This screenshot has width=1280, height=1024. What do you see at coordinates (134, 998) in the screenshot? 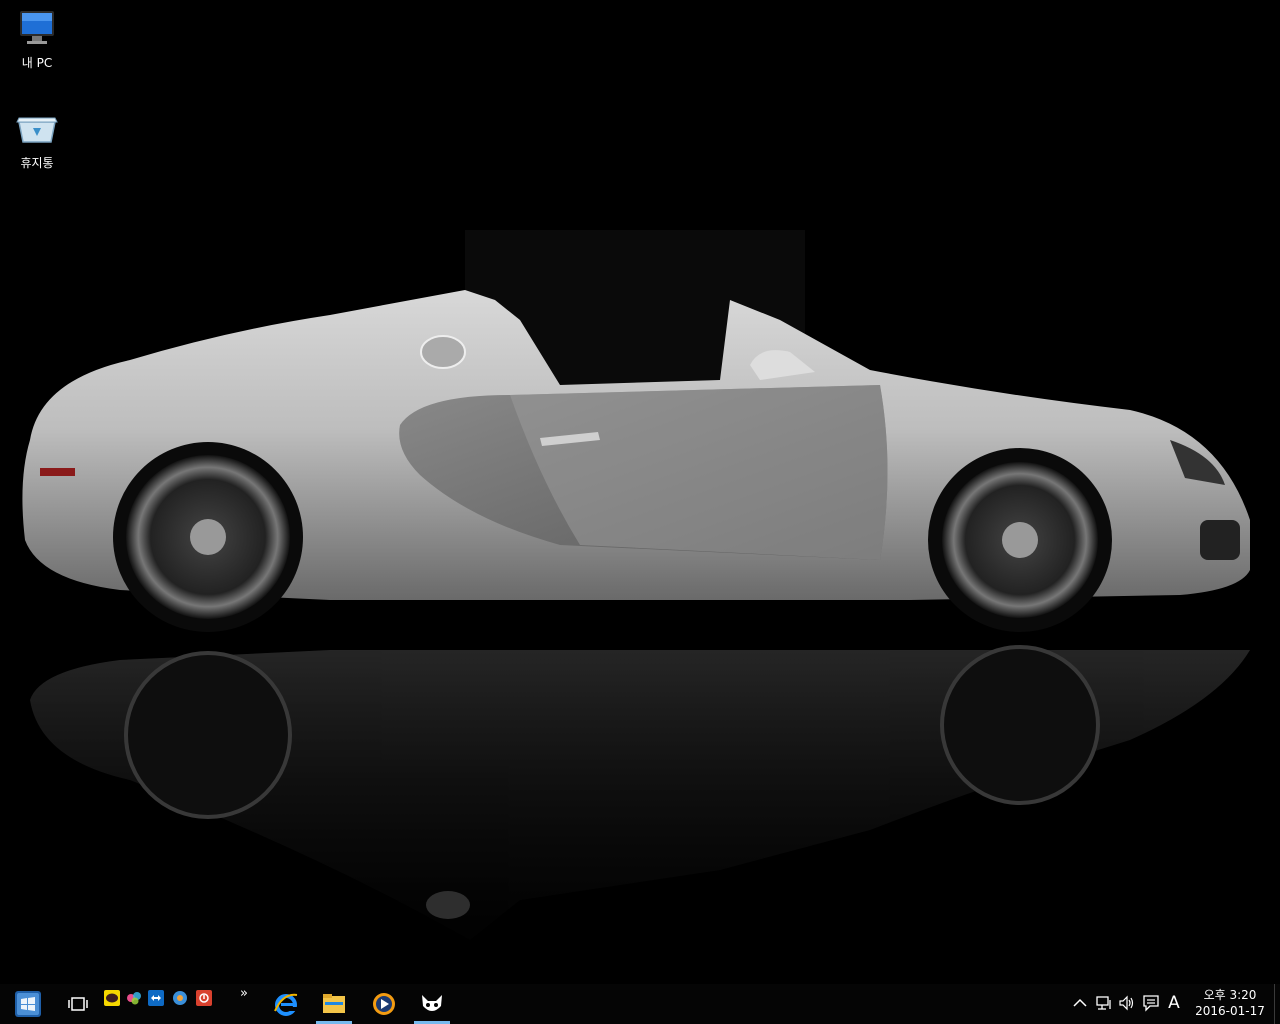
I see `color-app-icon` at bounding box center [134, 998].